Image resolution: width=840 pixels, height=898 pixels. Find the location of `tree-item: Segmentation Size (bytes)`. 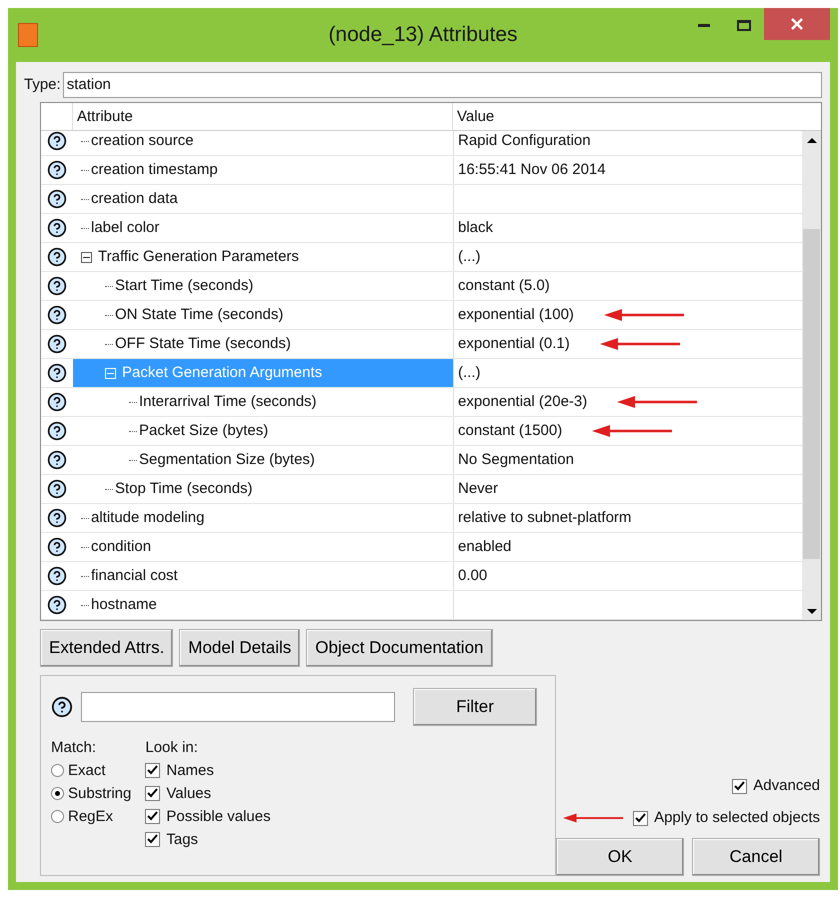

tree-item: Segmentation Size (bytes) is located at coordinates (263, 460).